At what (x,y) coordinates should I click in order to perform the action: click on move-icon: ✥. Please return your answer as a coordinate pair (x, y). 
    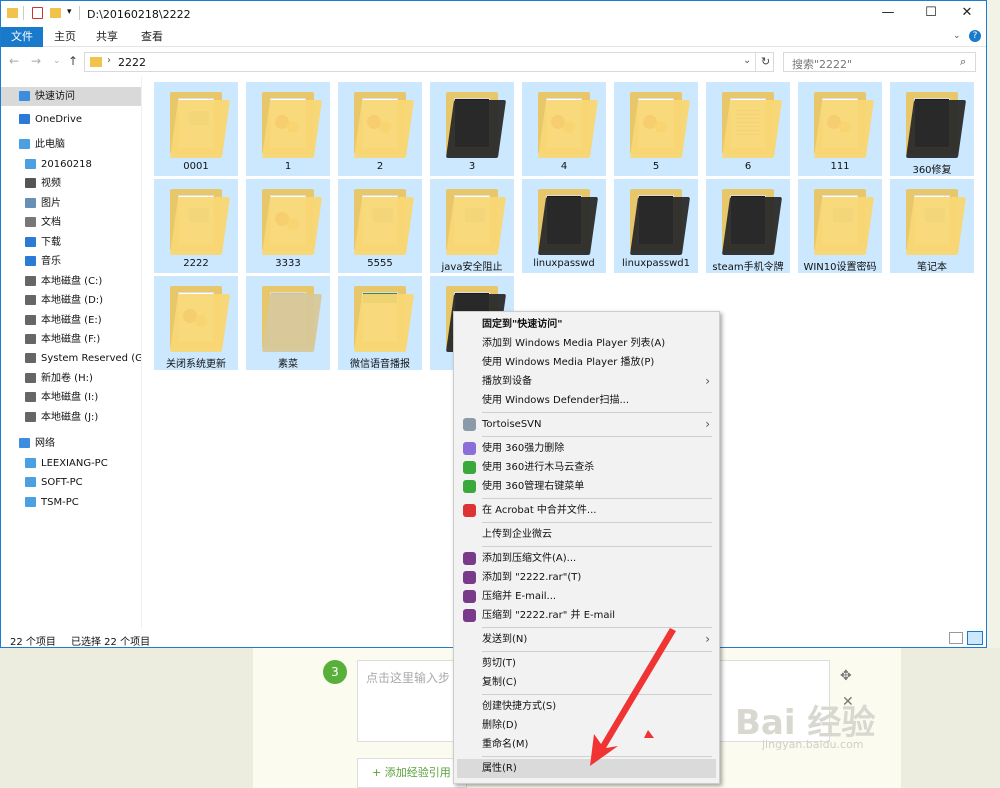
    Looking at the image, I should click on (846, 676).